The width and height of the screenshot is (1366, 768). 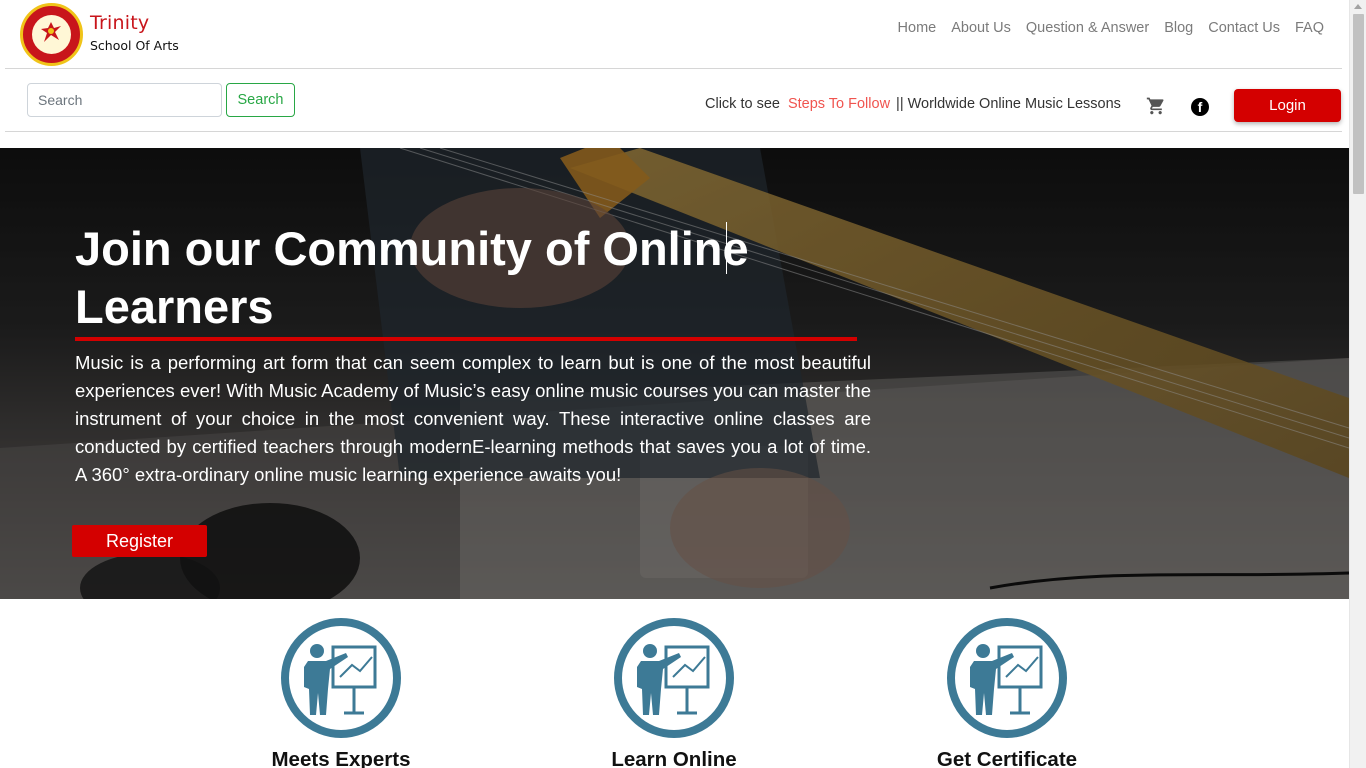 I want to click on scrollbar-thumb, so click(x=1358, y=104).